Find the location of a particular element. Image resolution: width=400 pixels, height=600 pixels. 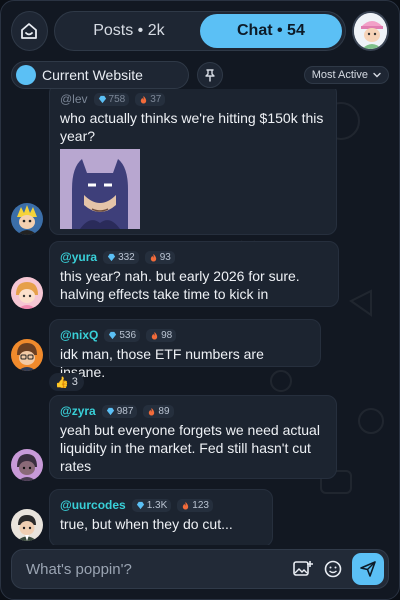

fire-count: 37 is located at coordinates (156, 99).